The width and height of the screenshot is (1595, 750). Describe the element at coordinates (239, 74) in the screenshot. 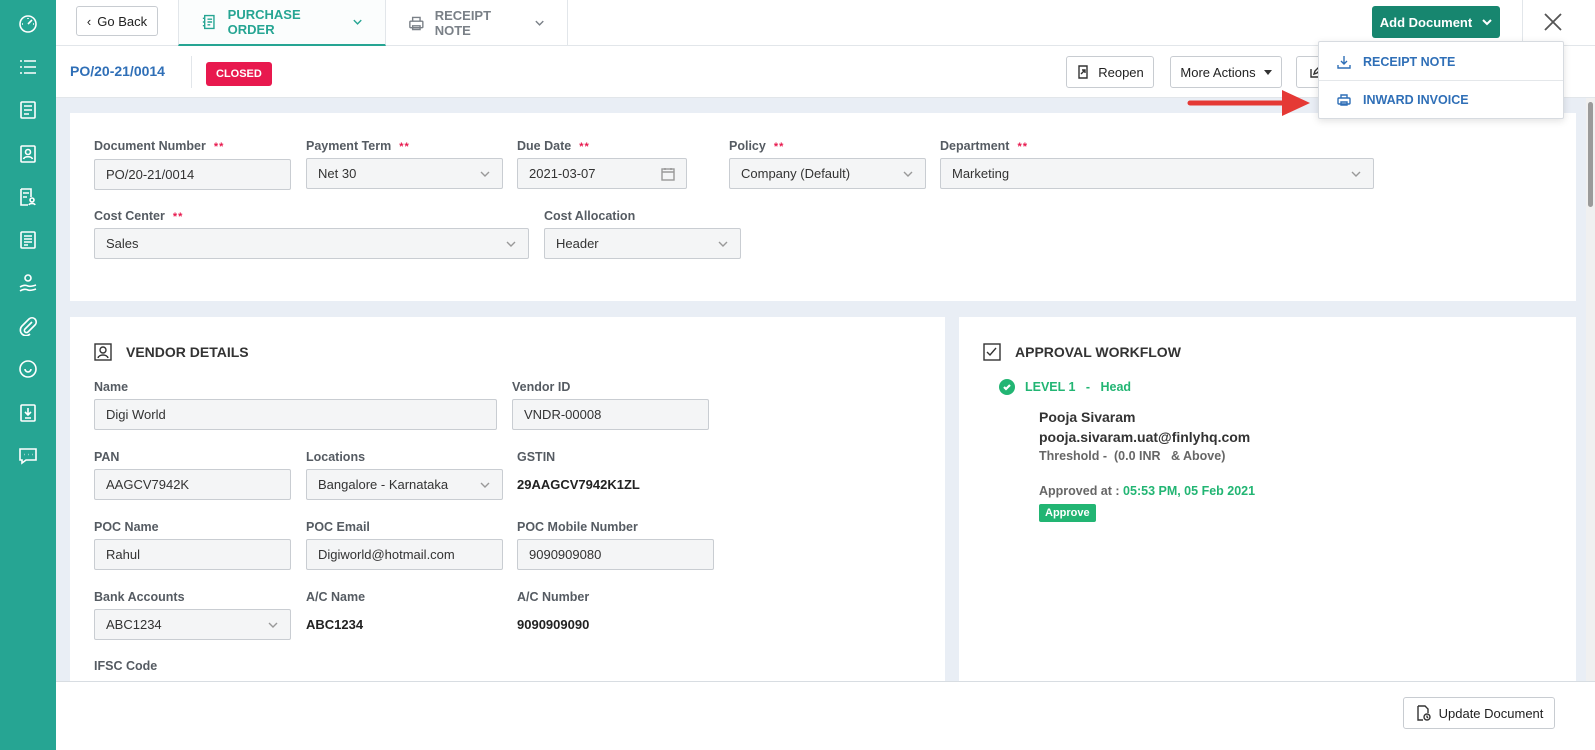

I see `status-badge: CLOSED` at that location.